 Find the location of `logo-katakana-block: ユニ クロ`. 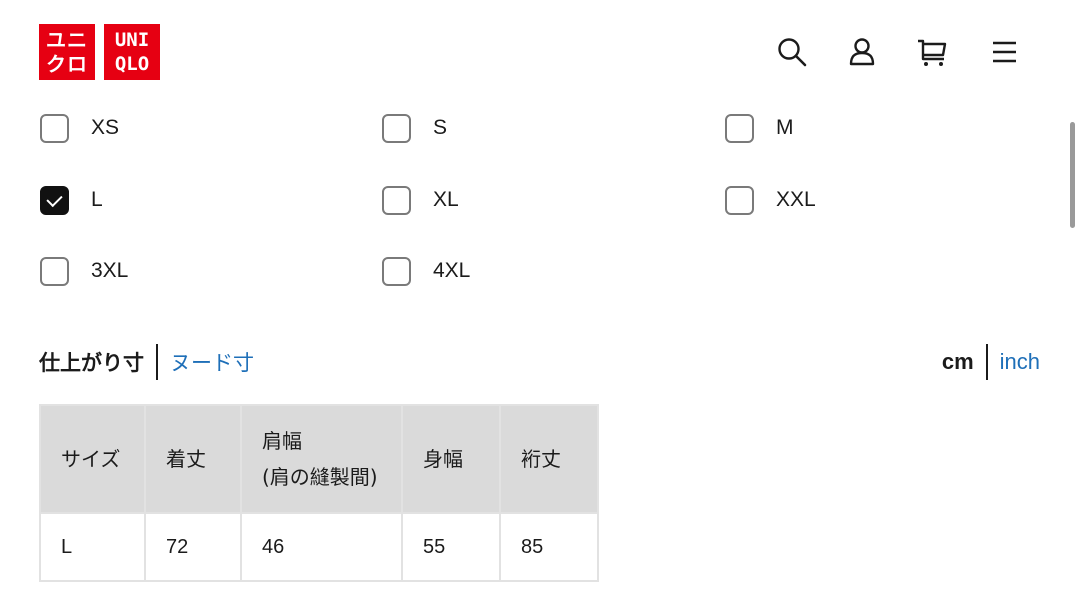

logo-katakana-block: ユニ クロ is located at coordinates (67, 52).